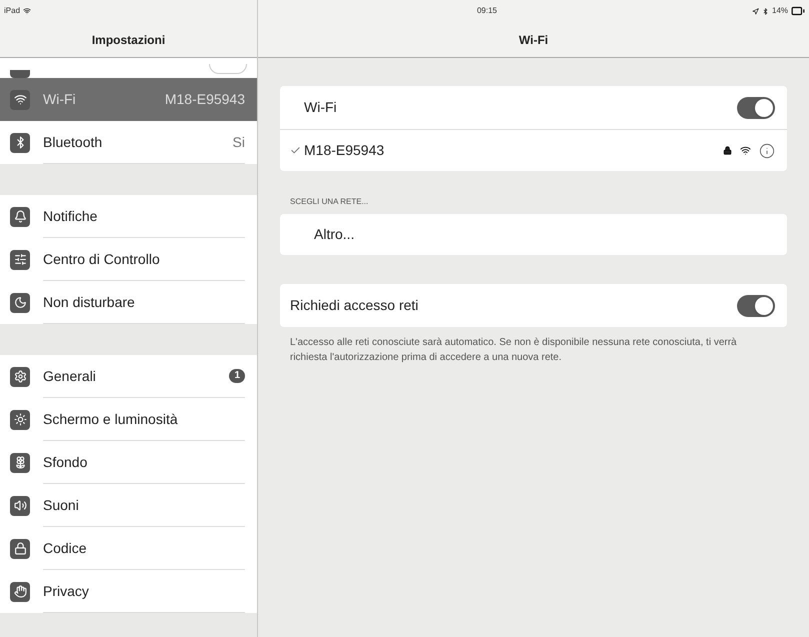 The image size is (809, 637). What do you see at coordinates (72, 142) in the screenshot?
I see `item-label: Bluetooth` at bounding box center [72, 142].